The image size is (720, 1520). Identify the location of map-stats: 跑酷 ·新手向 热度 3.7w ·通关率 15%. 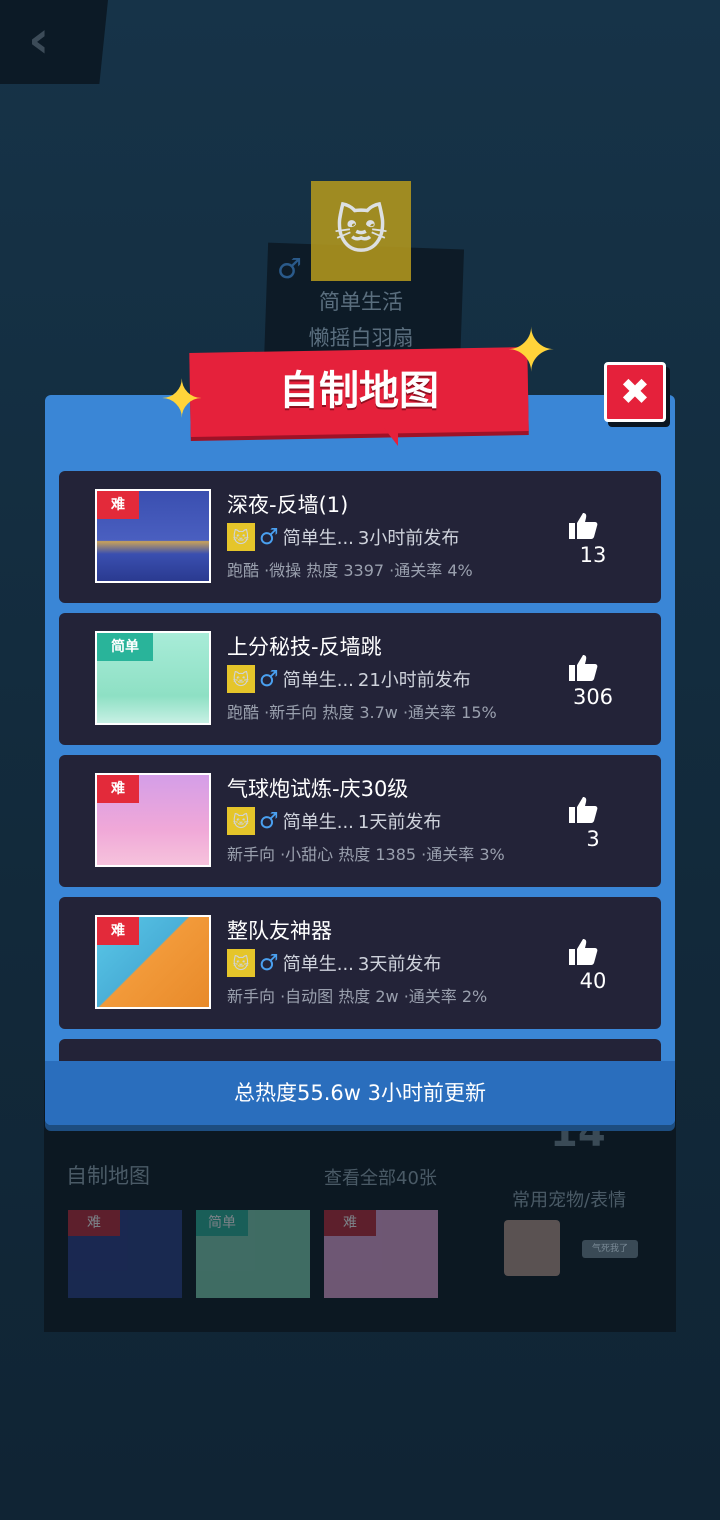
(362, 712).